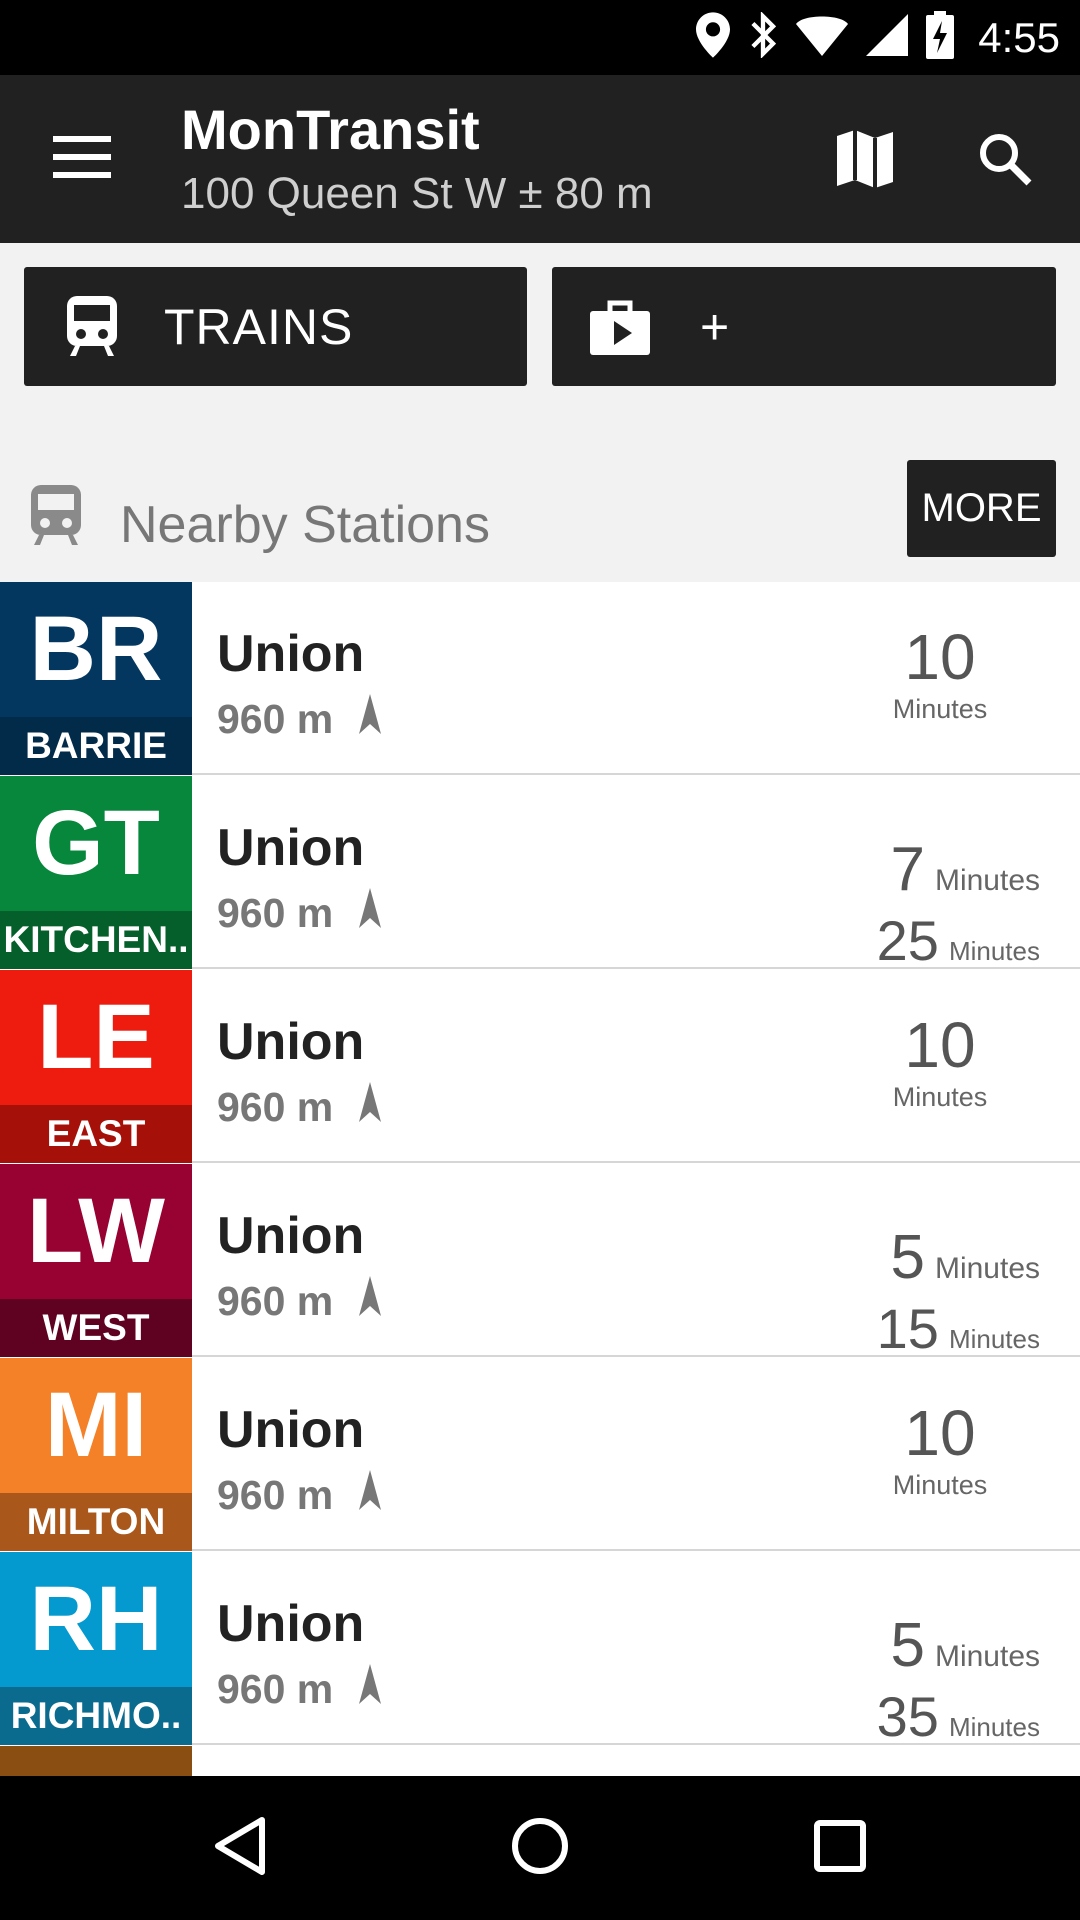 This screenshot has height=1920, width=1080. Describe the element at coordinates (540, 37) in the screenshot. I see `status-bar: 4:55` at that location.